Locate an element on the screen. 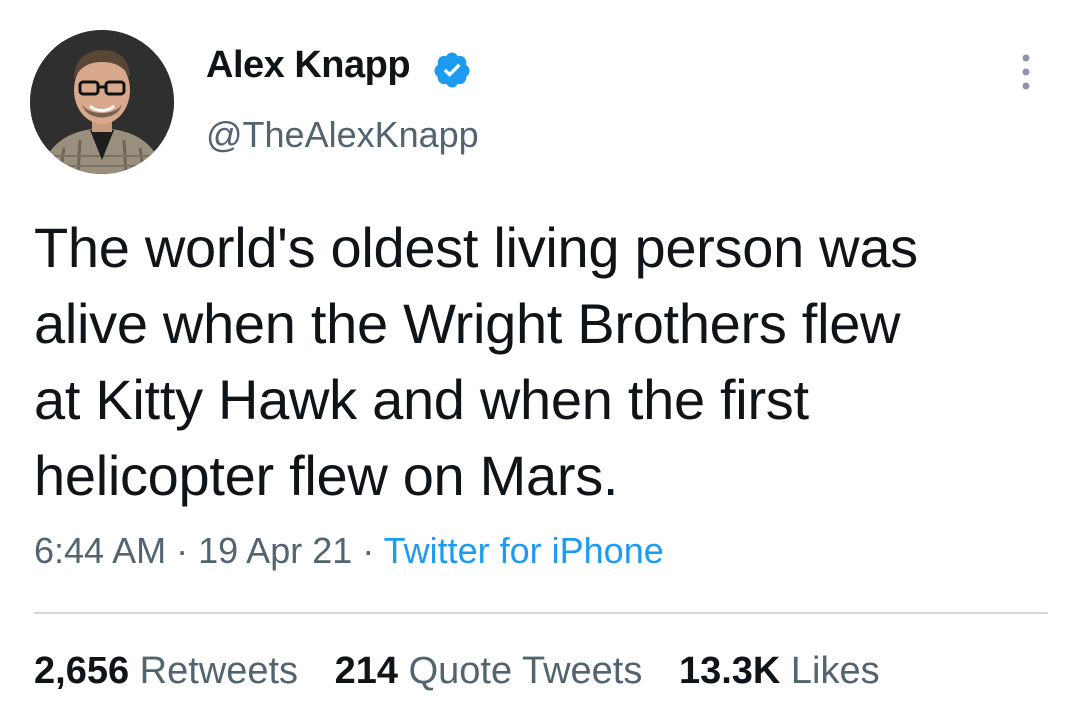  avatar is located at coordinates (102, 102).